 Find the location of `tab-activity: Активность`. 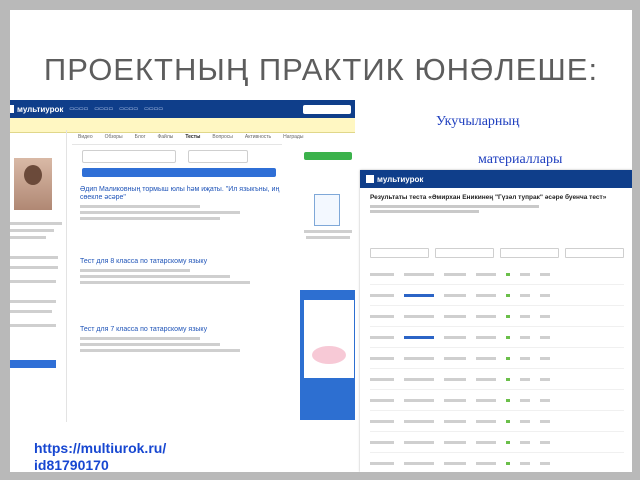

tab-activity: Активность is located at coordinates (258, 137).